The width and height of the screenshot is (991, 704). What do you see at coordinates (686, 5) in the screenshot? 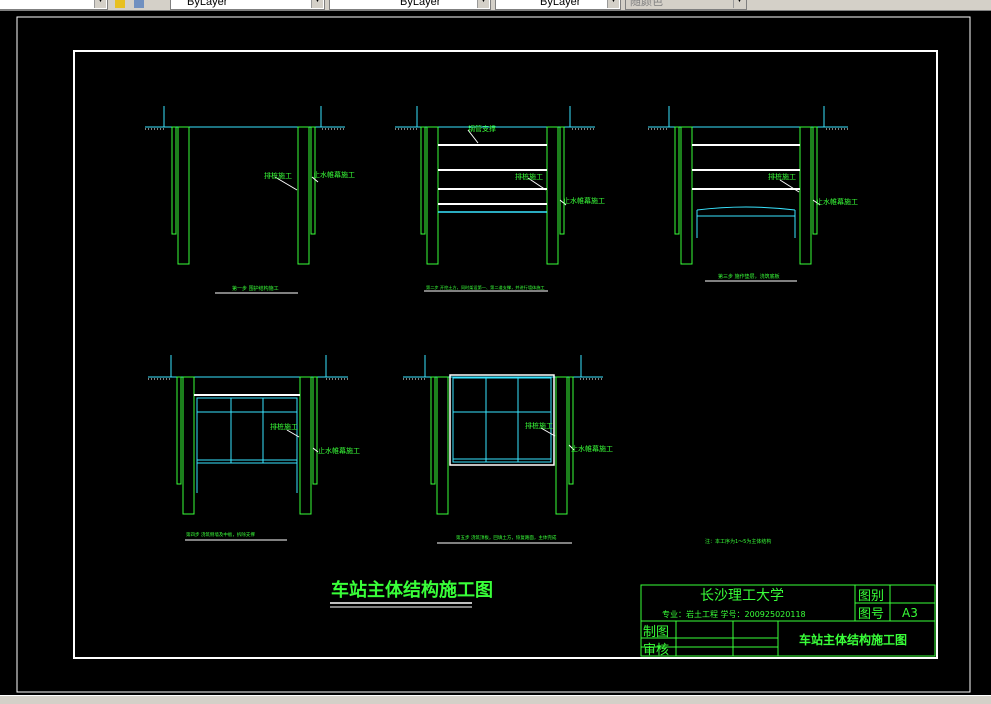
I see `plot-color-combo: 随颜色 ▼` at bounding box center [686, 5].